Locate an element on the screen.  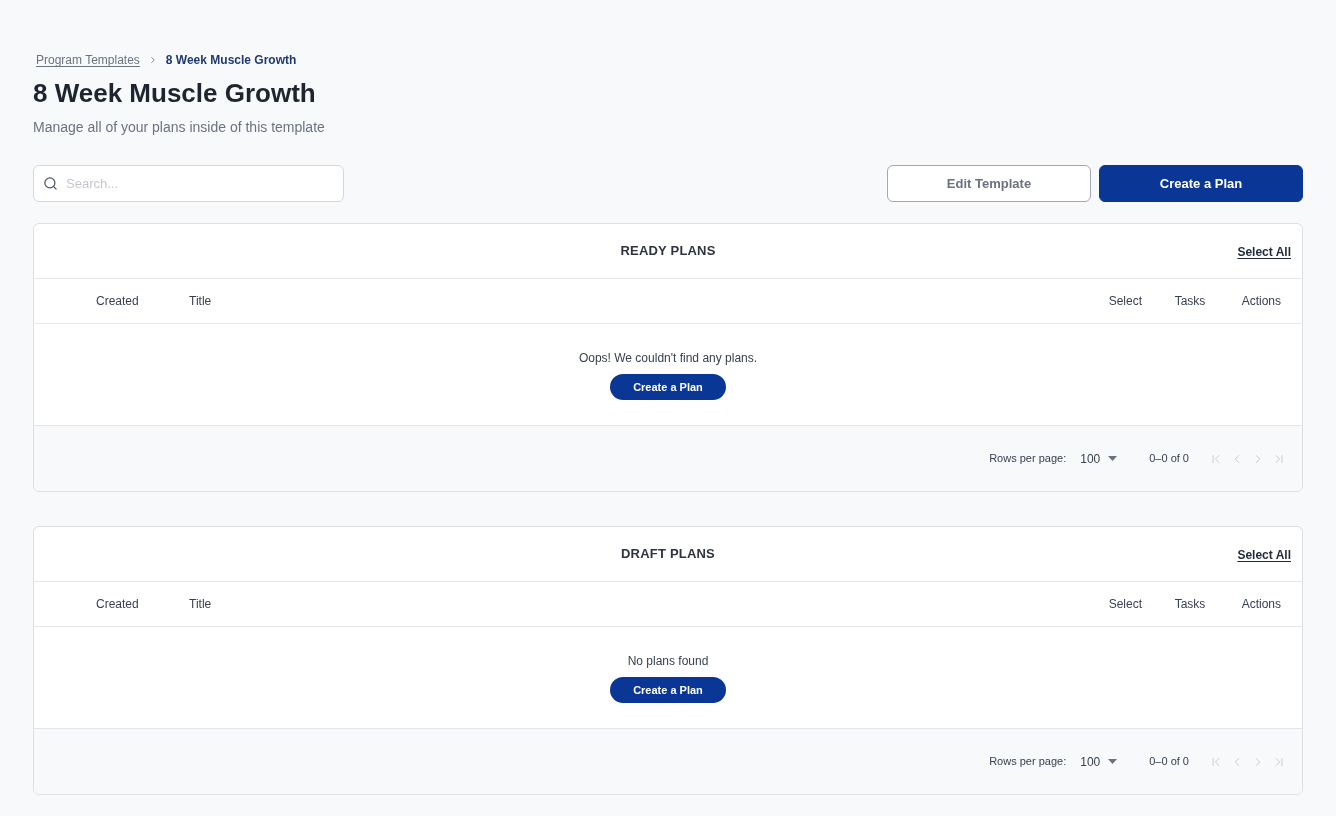
page-subtitle: Manage all of your plans inside of this template is located at coordinates (179, 127).